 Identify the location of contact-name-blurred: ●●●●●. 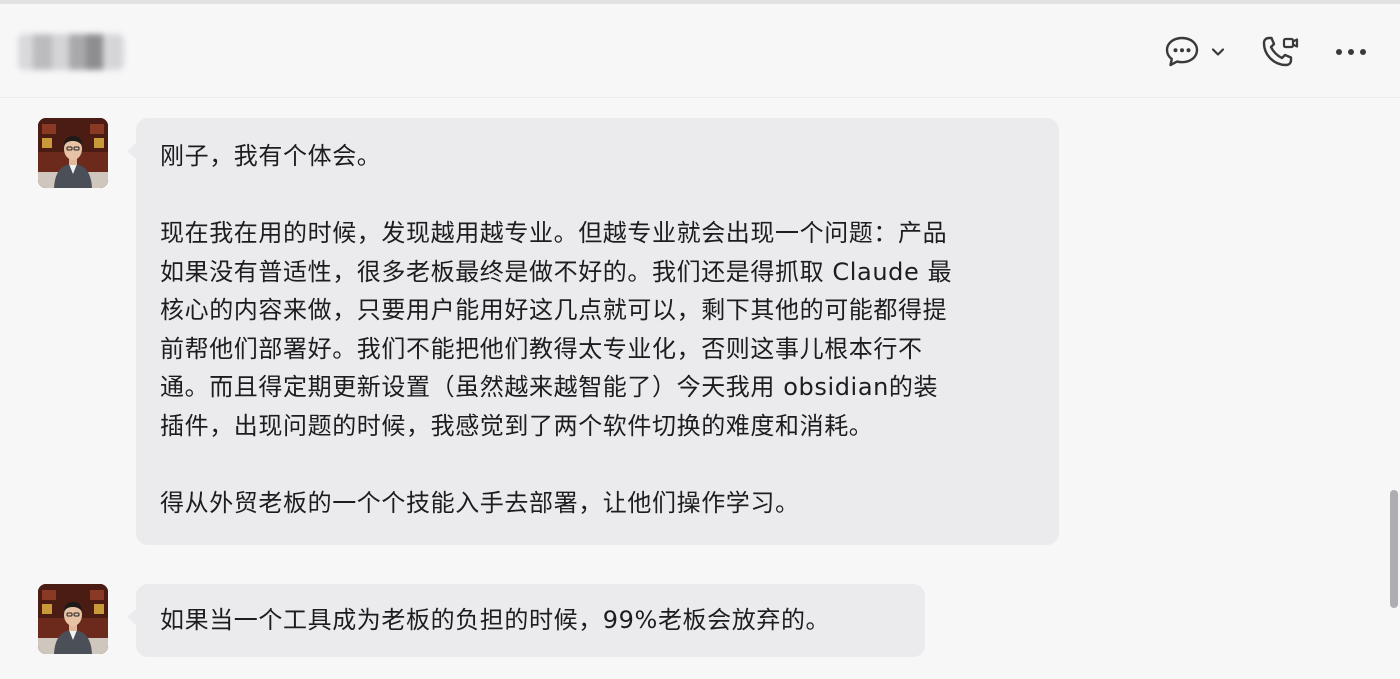
(71, 52).